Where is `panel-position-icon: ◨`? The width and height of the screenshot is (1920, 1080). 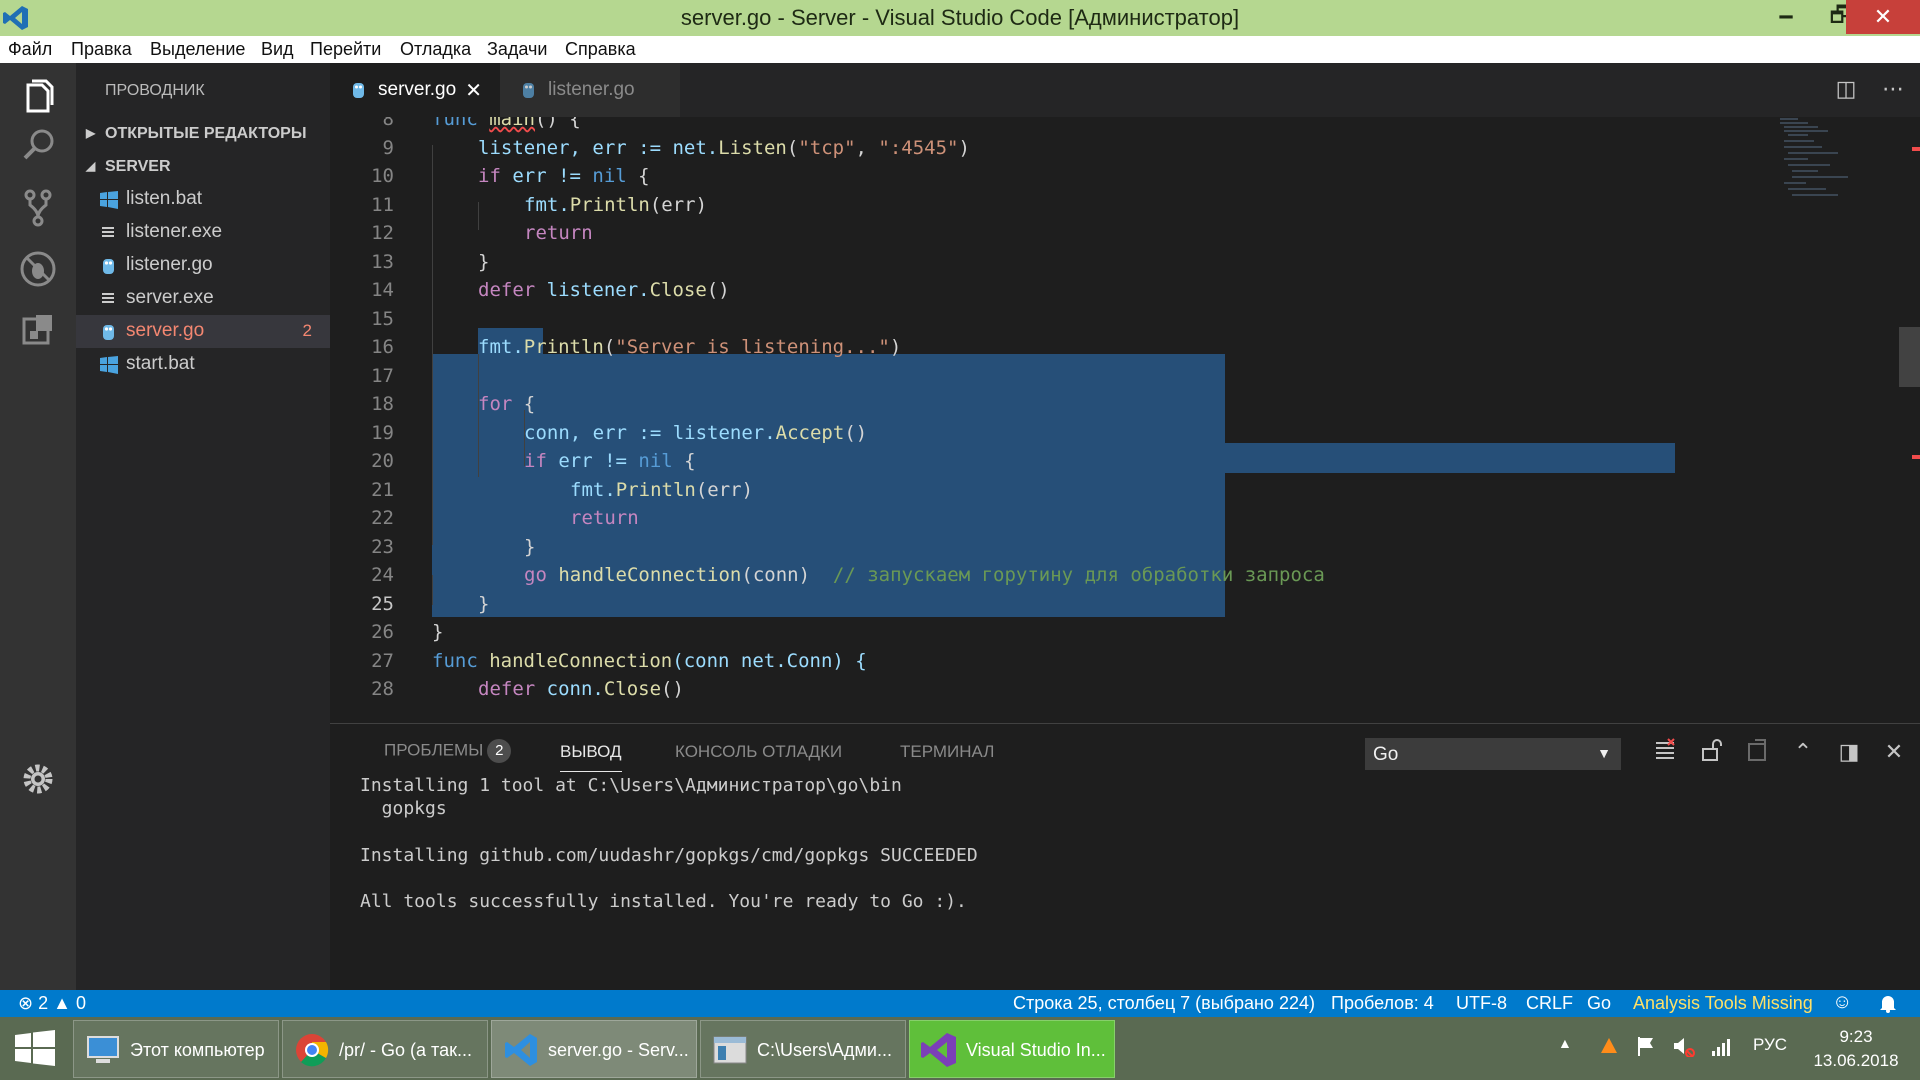
panel-position-icon: ◨ is located at coordinates (1849, 753).